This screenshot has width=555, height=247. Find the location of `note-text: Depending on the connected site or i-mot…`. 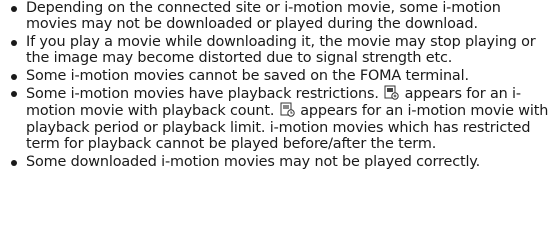

note-text: Depending on the connected site or i-mot… is located at coordinates (263, 16).